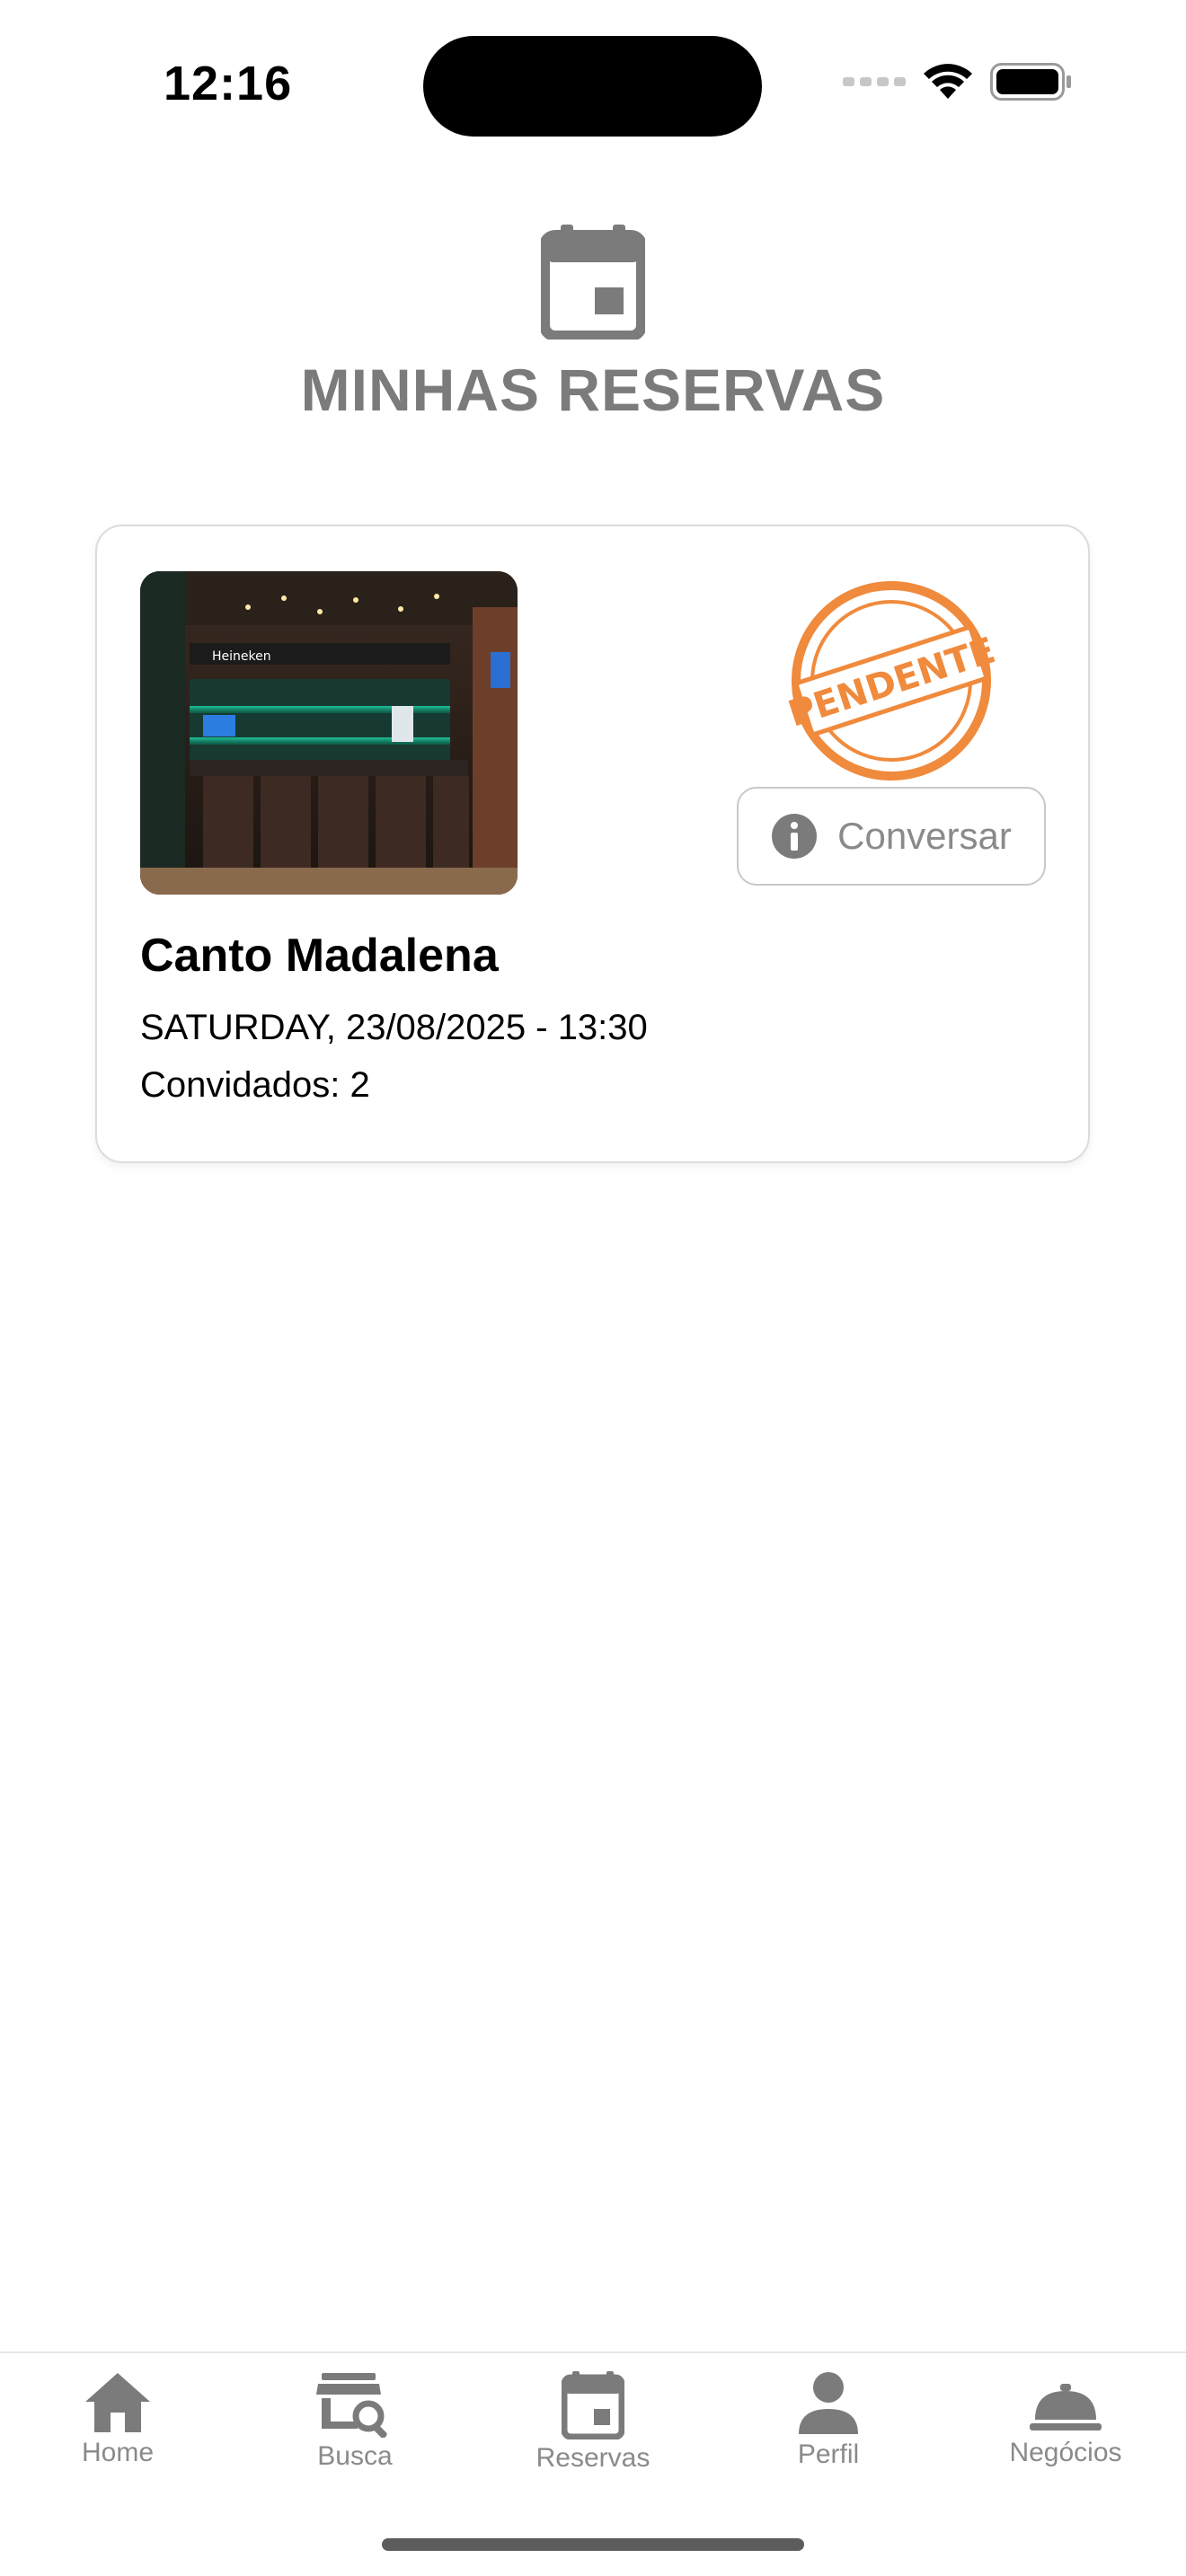 Image resolution: width=1186 pixels, height=2576 pixels. What do you see at coordinates (593, 2458) in the screenshot?
I see `tab-reservas-label: Reservas` at bounding box center [593, 2458].